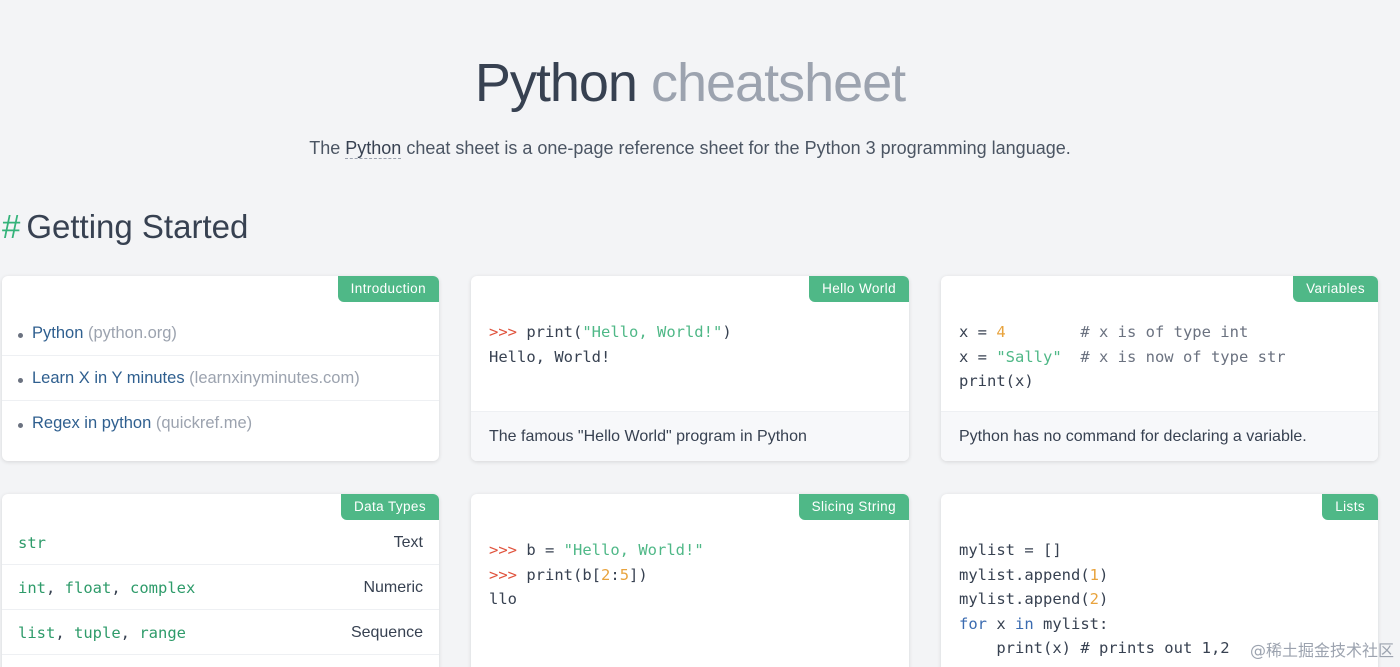 The height and width of the screenshot is (667, 1400). I want to click on card-tag: Introduction, so click(388, 289).